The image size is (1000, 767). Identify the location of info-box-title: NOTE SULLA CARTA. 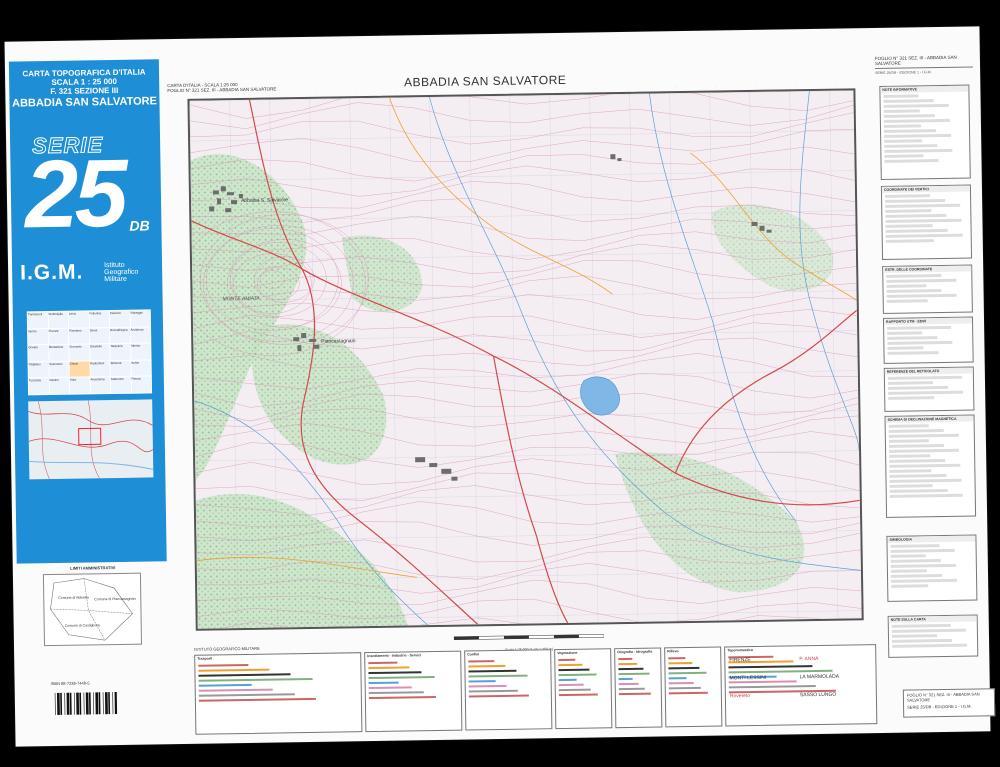
(932, 619).